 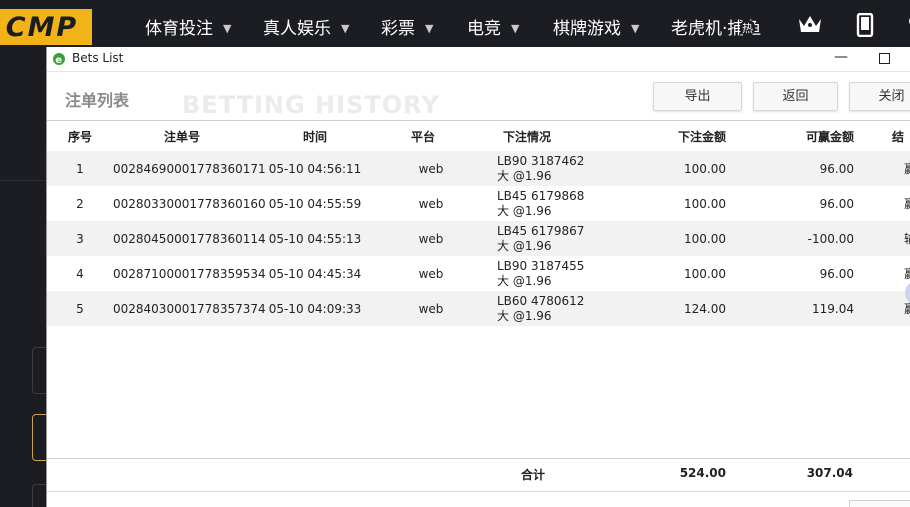 I want to click on back-button: 返回, so click(x=795, y=96).